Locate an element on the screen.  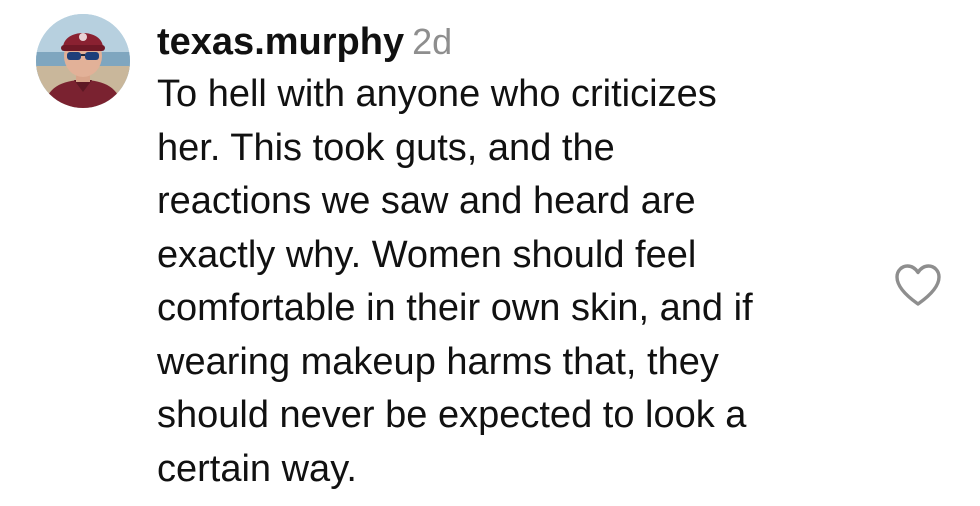
like-button is located at coordinates (918, 285).